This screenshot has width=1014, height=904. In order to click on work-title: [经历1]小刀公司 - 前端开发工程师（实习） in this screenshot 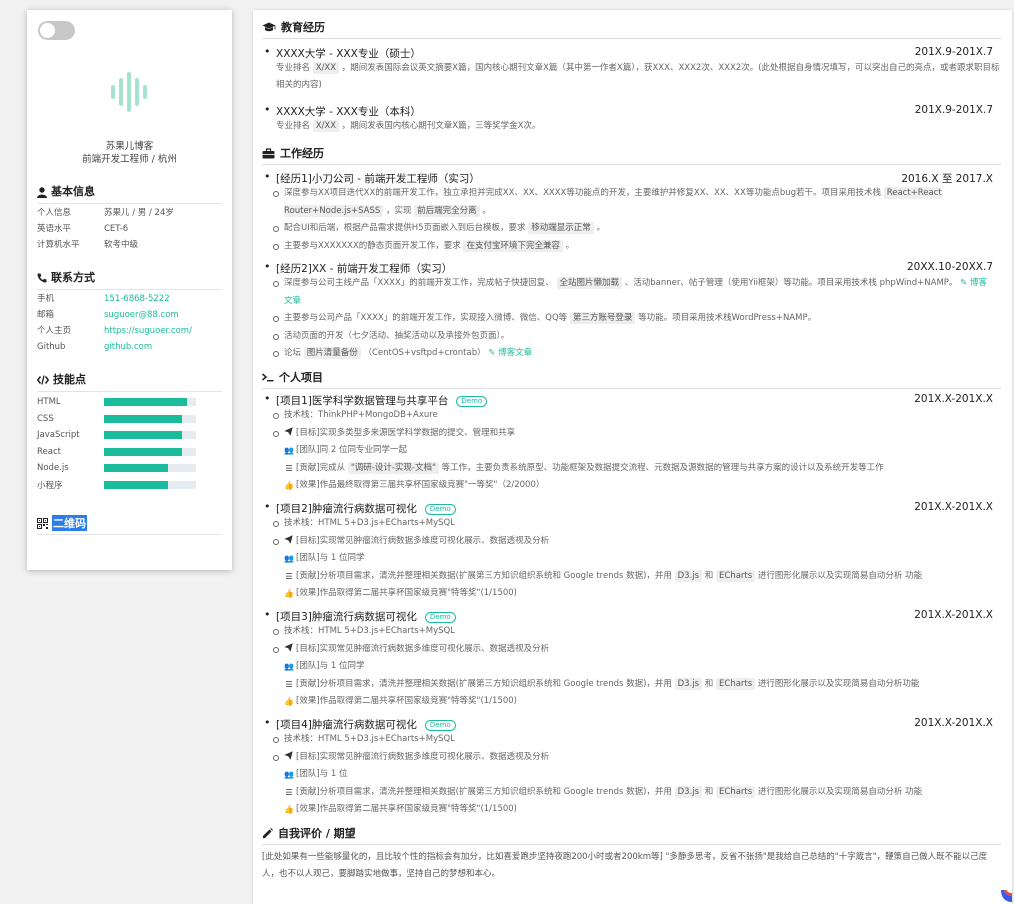, I will do `click(378, 179)`.